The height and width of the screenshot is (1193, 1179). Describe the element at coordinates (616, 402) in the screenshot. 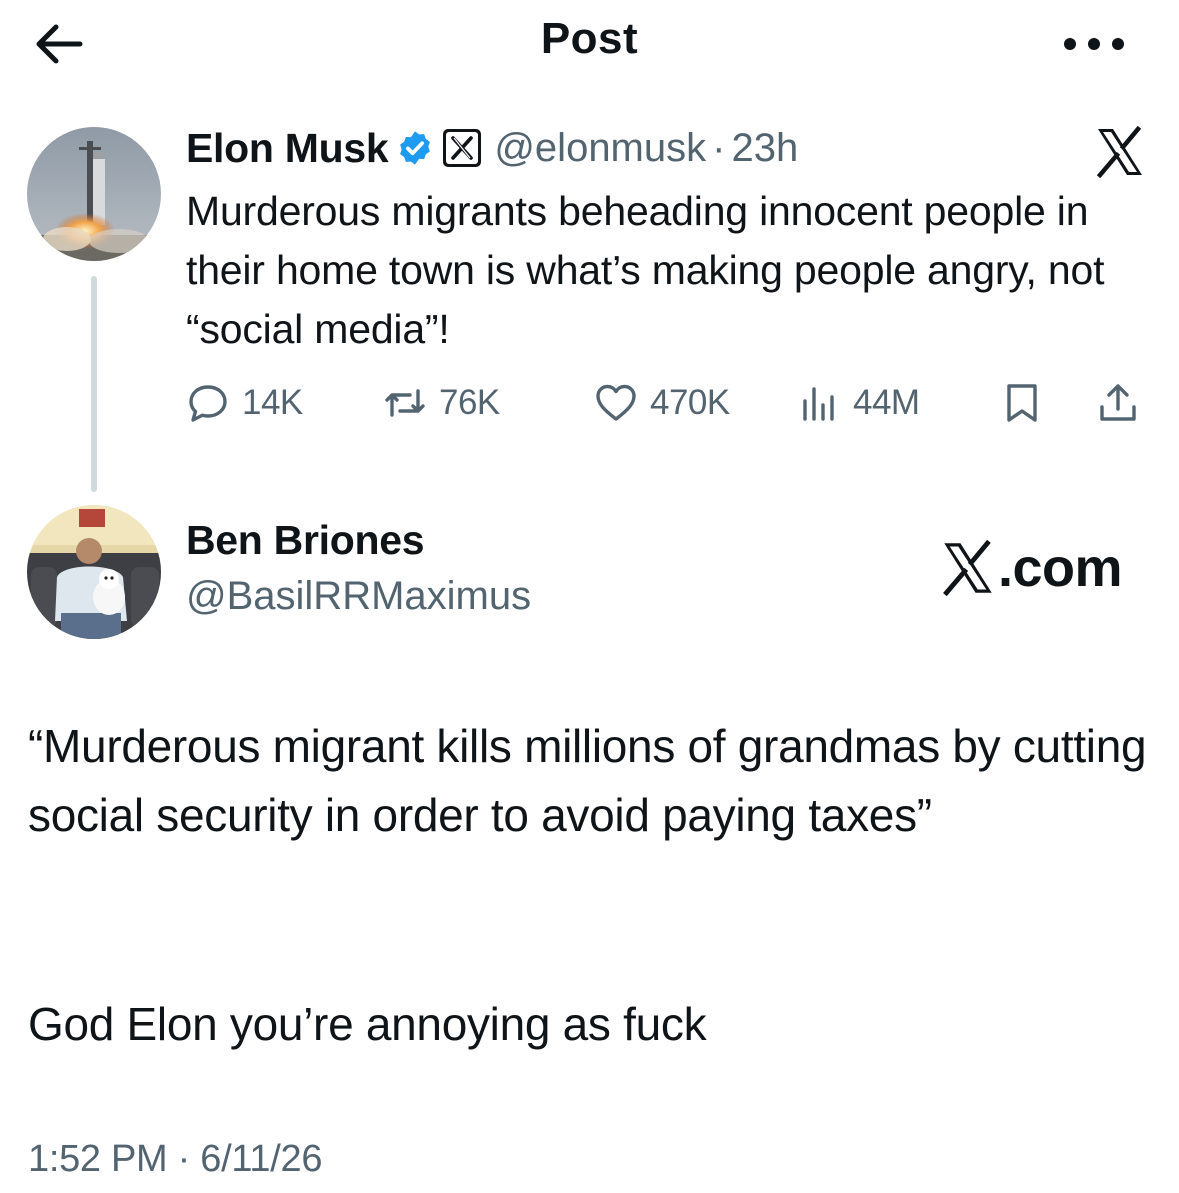

I see `heart-icon` at that location.